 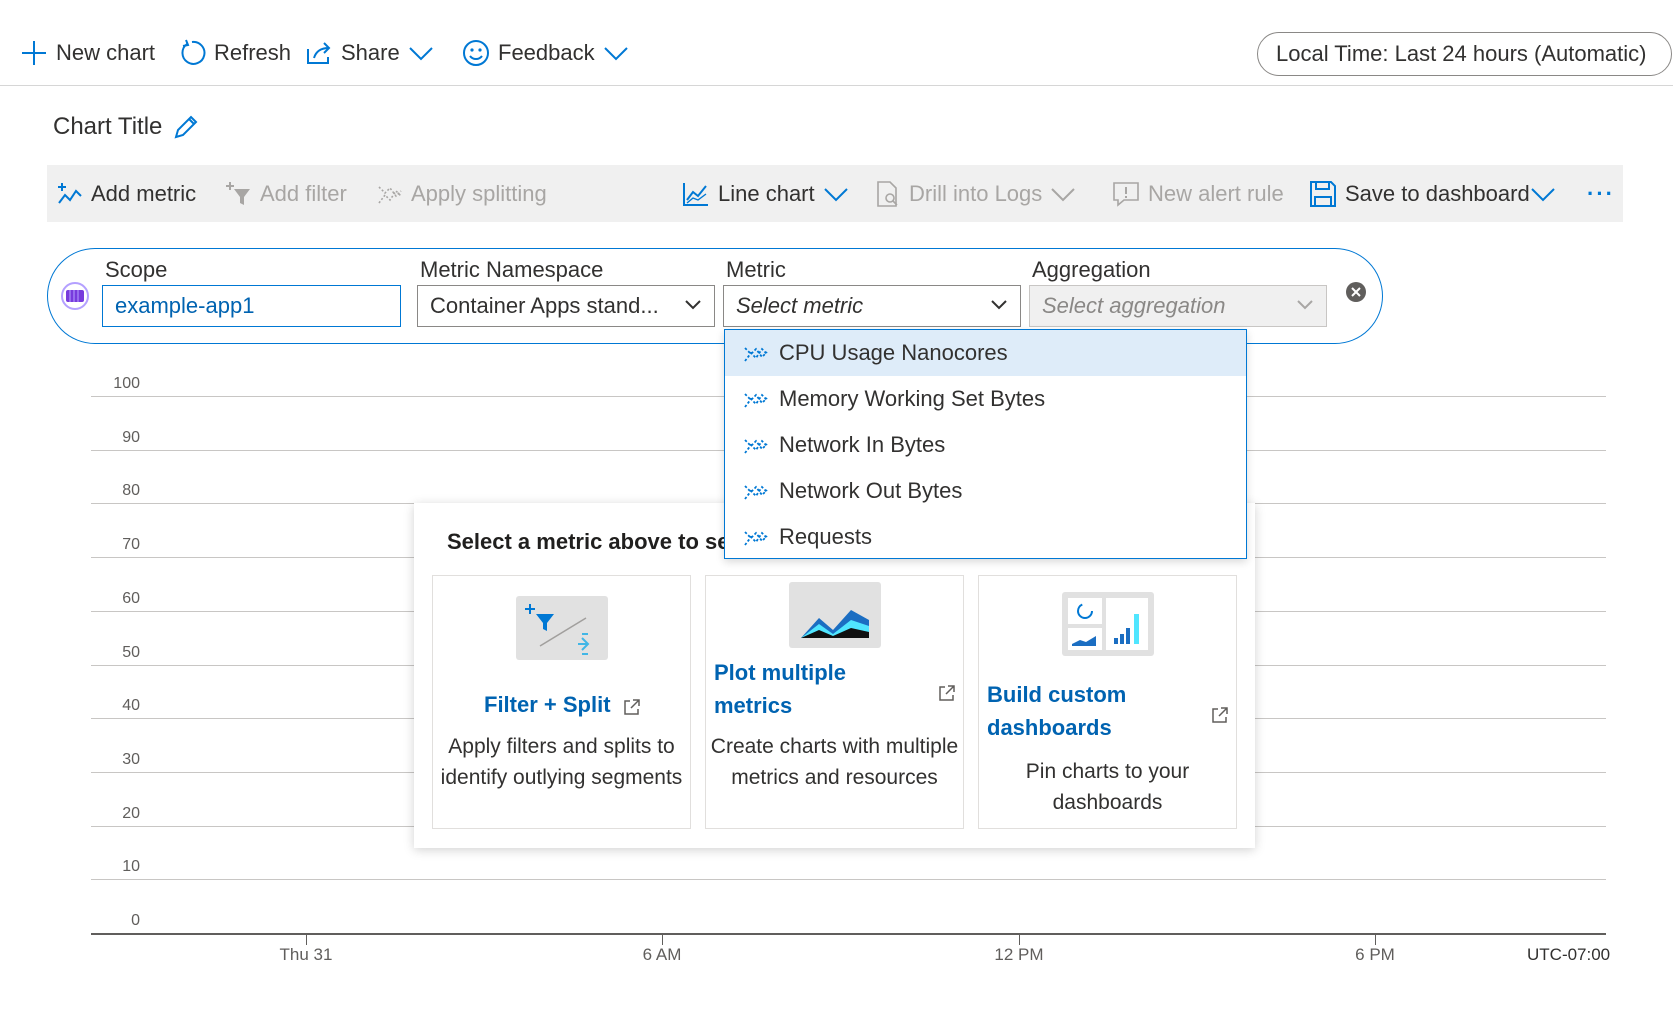 I want to click on metric-label: Metric, so click(x=756, y=269).